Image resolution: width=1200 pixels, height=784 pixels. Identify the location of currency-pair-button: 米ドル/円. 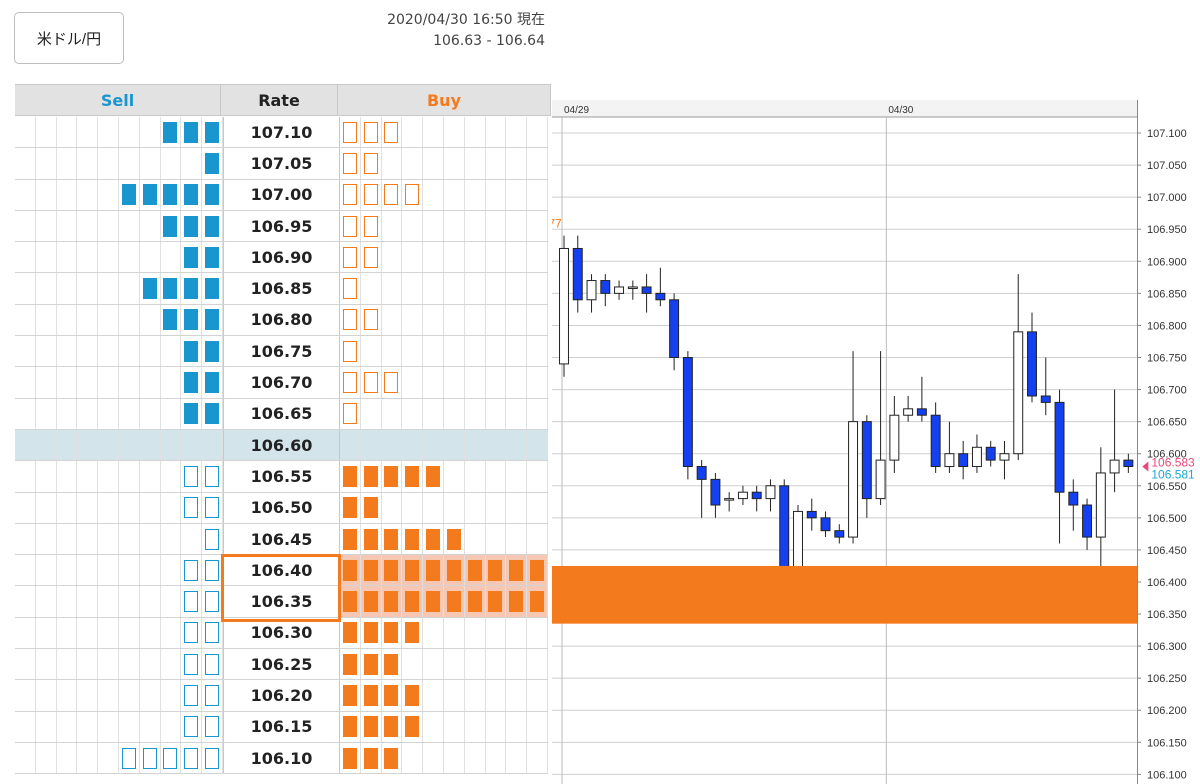
(69, 38).